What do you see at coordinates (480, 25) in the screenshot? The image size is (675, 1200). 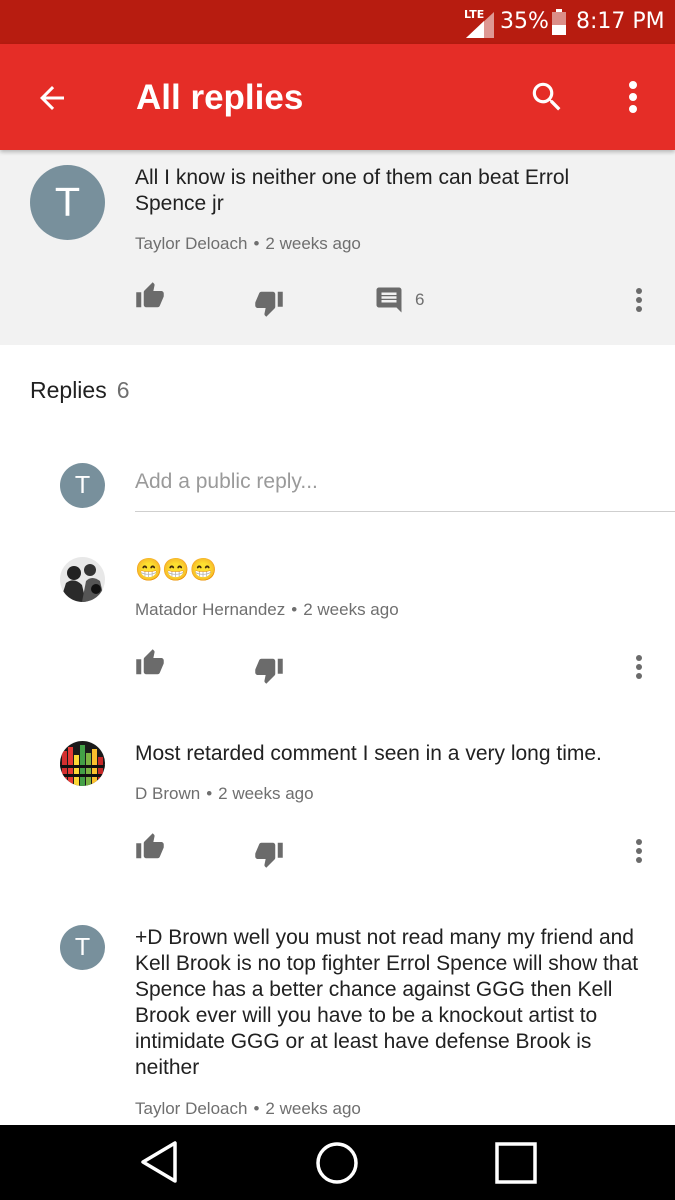 I see `signal-icon` at bounding box center [480, 25].